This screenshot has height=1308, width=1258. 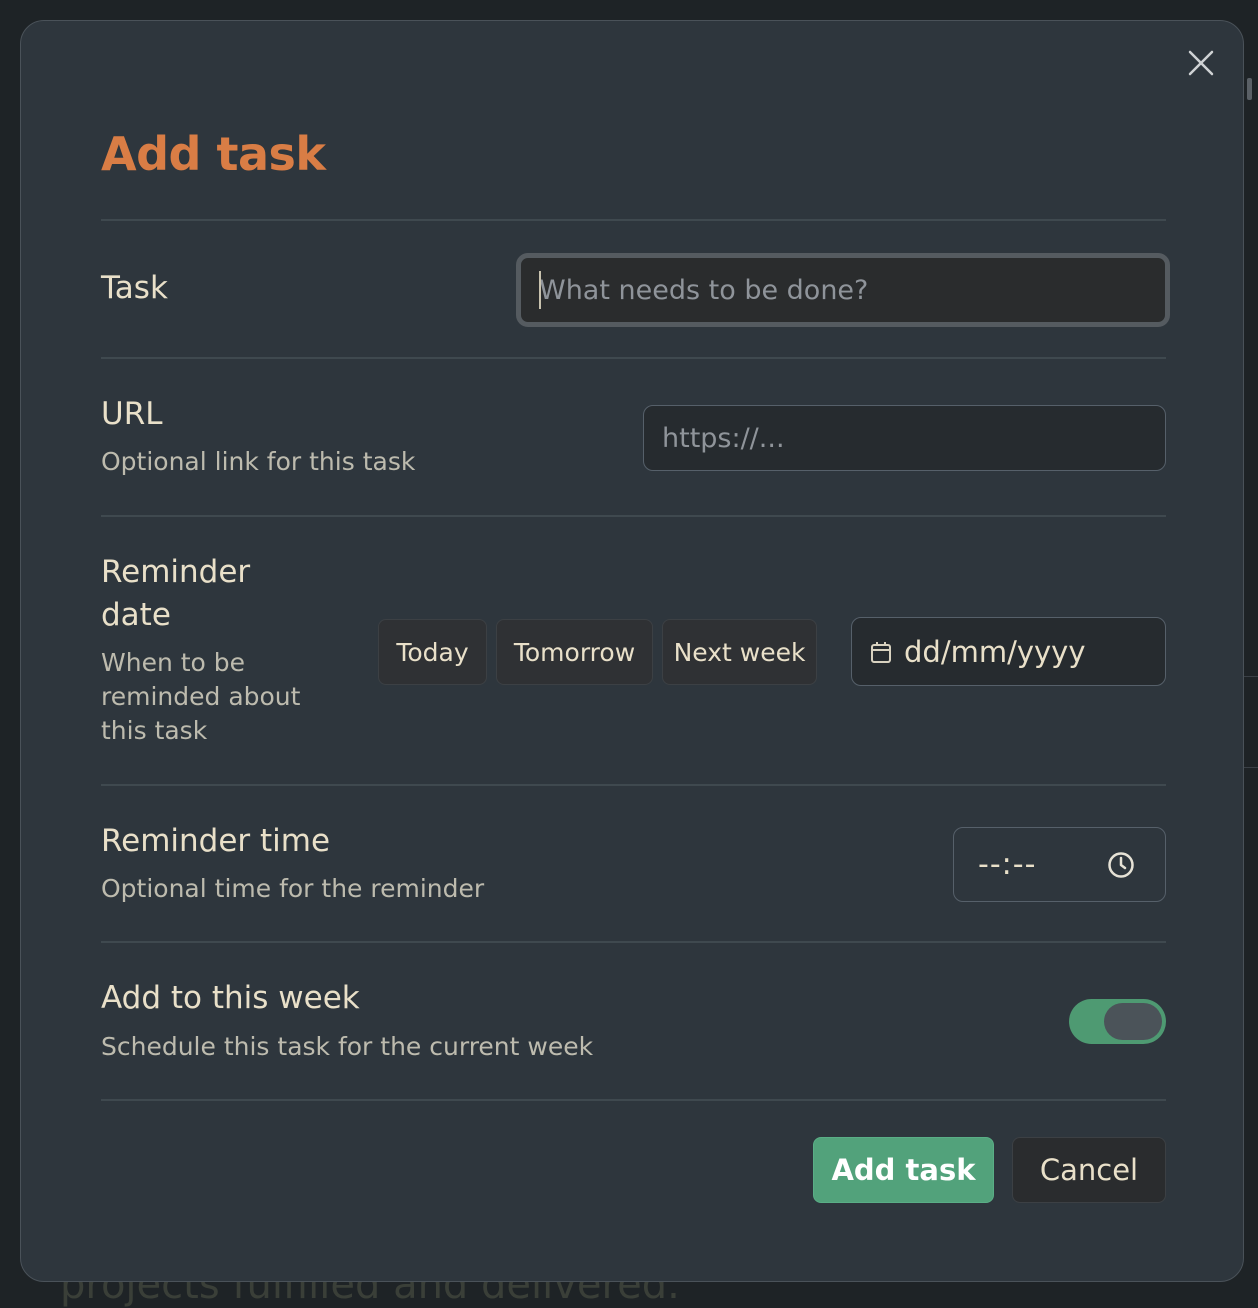 I want to click on url-description: Optional link for this task, so click(x=258, y=461).